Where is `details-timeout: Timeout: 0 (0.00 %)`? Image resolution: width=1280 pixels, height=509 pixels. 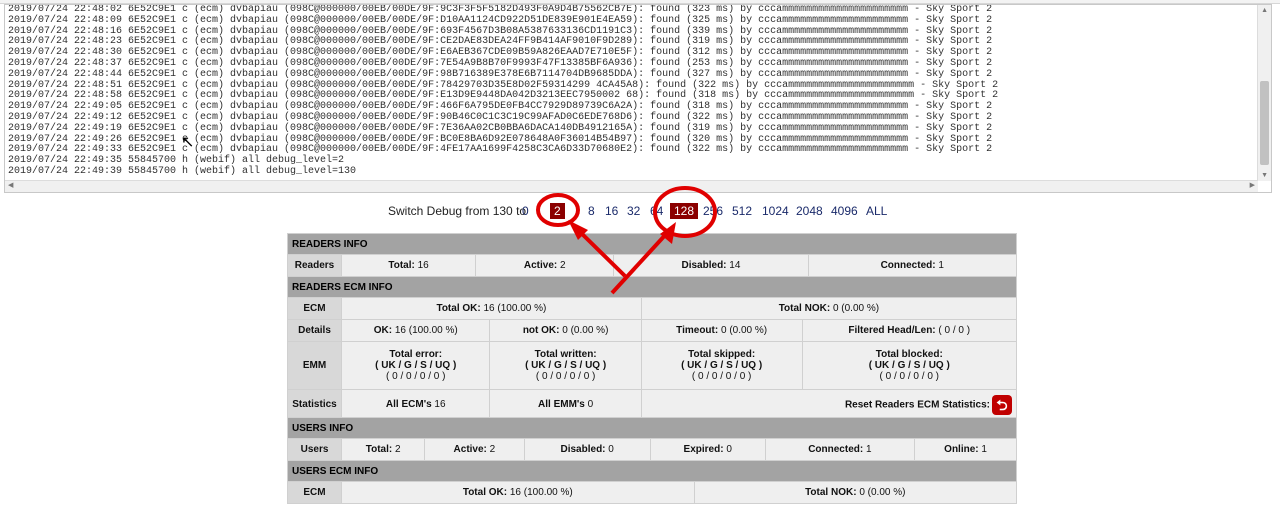 details-timeout: Timeout: 0 (0.00 %) is located at coordinates (721, 330).